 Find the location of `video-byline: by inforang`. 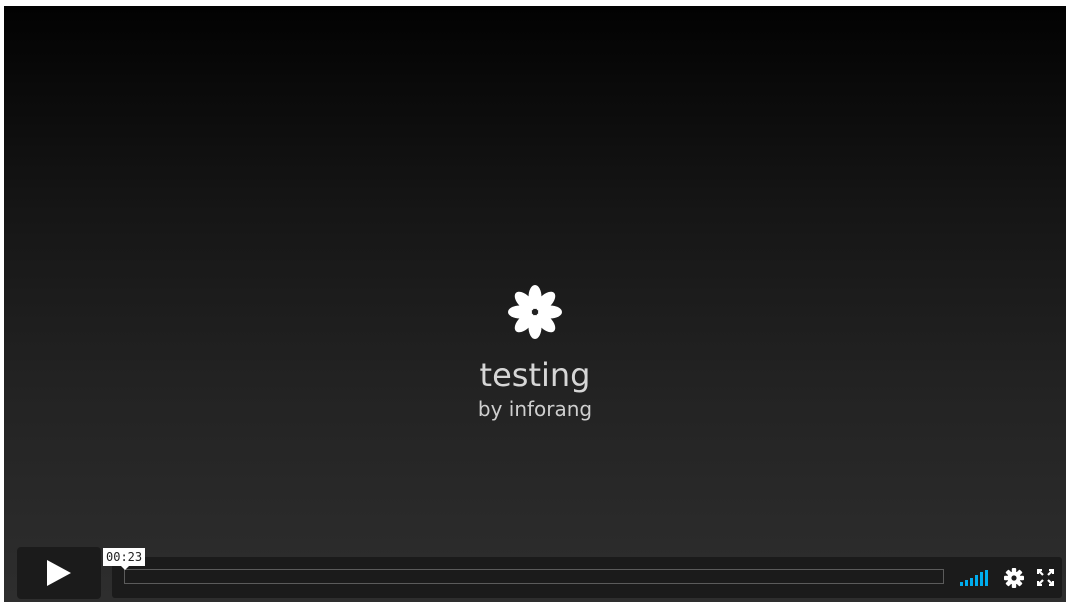

video-byline: by inforang is located at coordinates (535, 409).